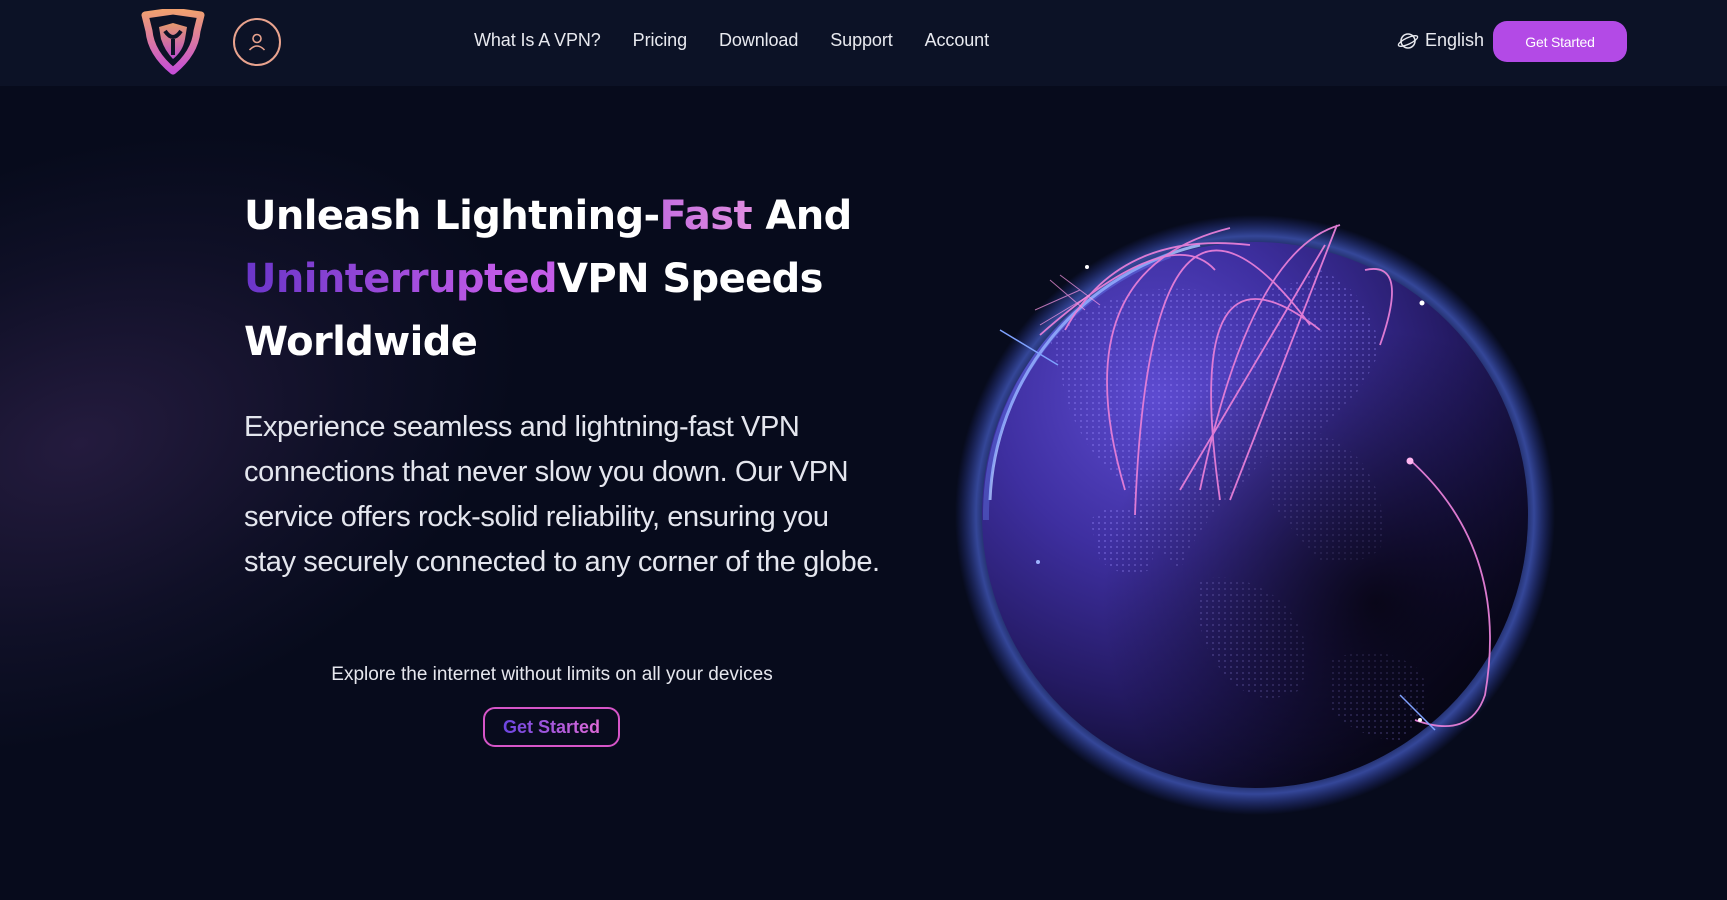 The width and height of the screenshot is (1727, 900). What do you see at coordinates (957, 40) in the screenshot?
I see `nav-link-account: Account` at bounding box center [957, 40].